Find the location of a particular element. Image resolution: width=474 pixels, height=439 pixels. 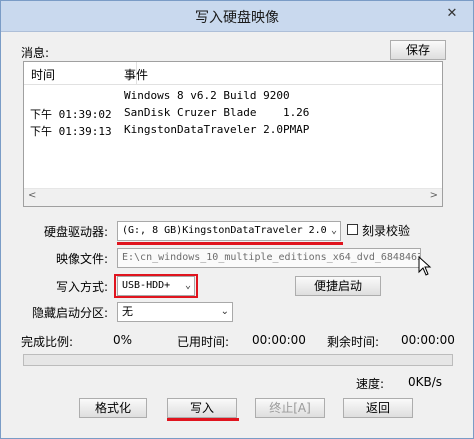

horizontal-scrollbar: < > is located at coordinates (233, 197).